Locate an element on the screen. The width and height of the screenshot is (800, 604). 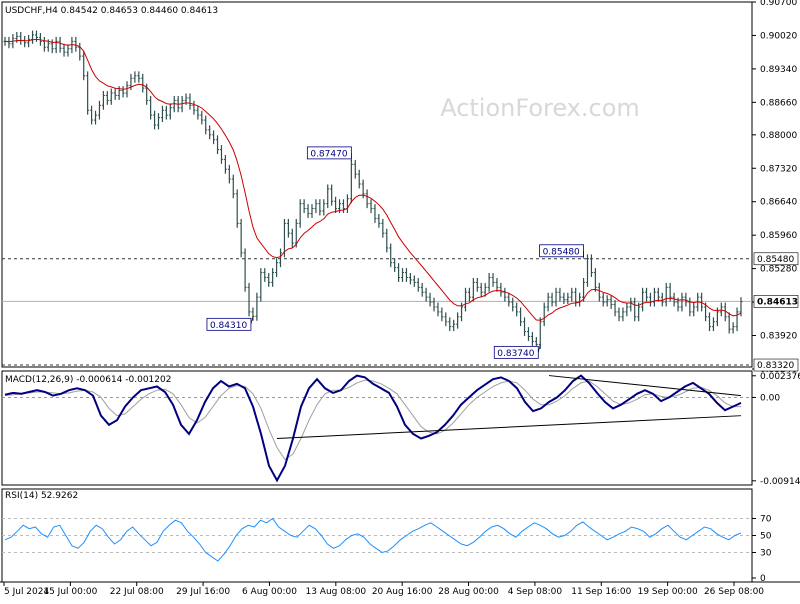
price-axis-label: 0.87320 is located at coordinates (778, 169).